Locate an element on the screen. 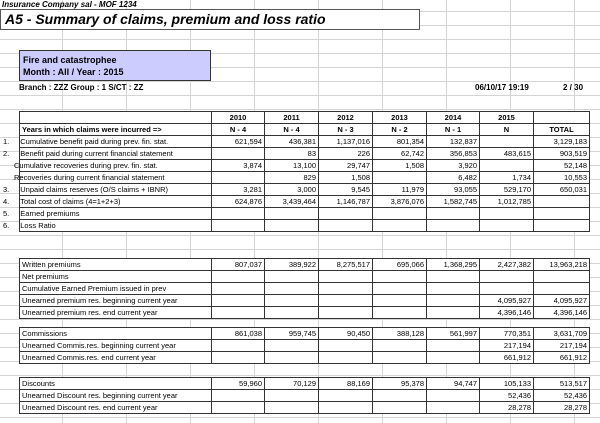 The width and height of the screenshot is (600, 423). value-cell: 94,747 is located at coordinates (453, 383).